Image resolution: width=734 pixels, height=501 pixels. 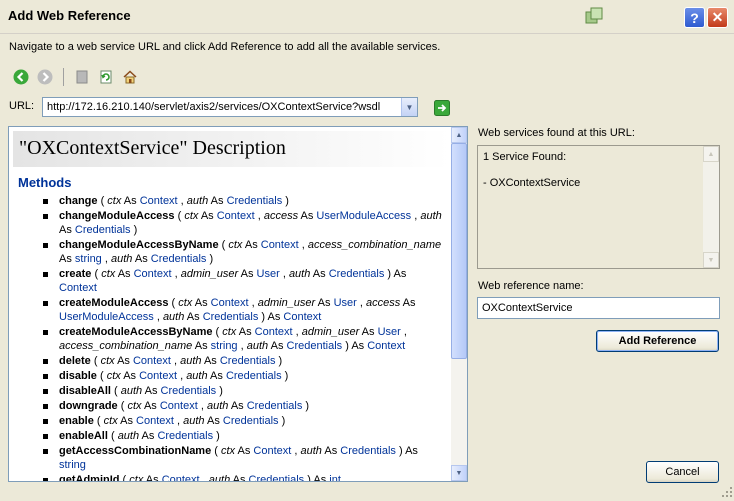 I want to click on method-name: changeModuleAccessByName, so click(x=139, y=245).